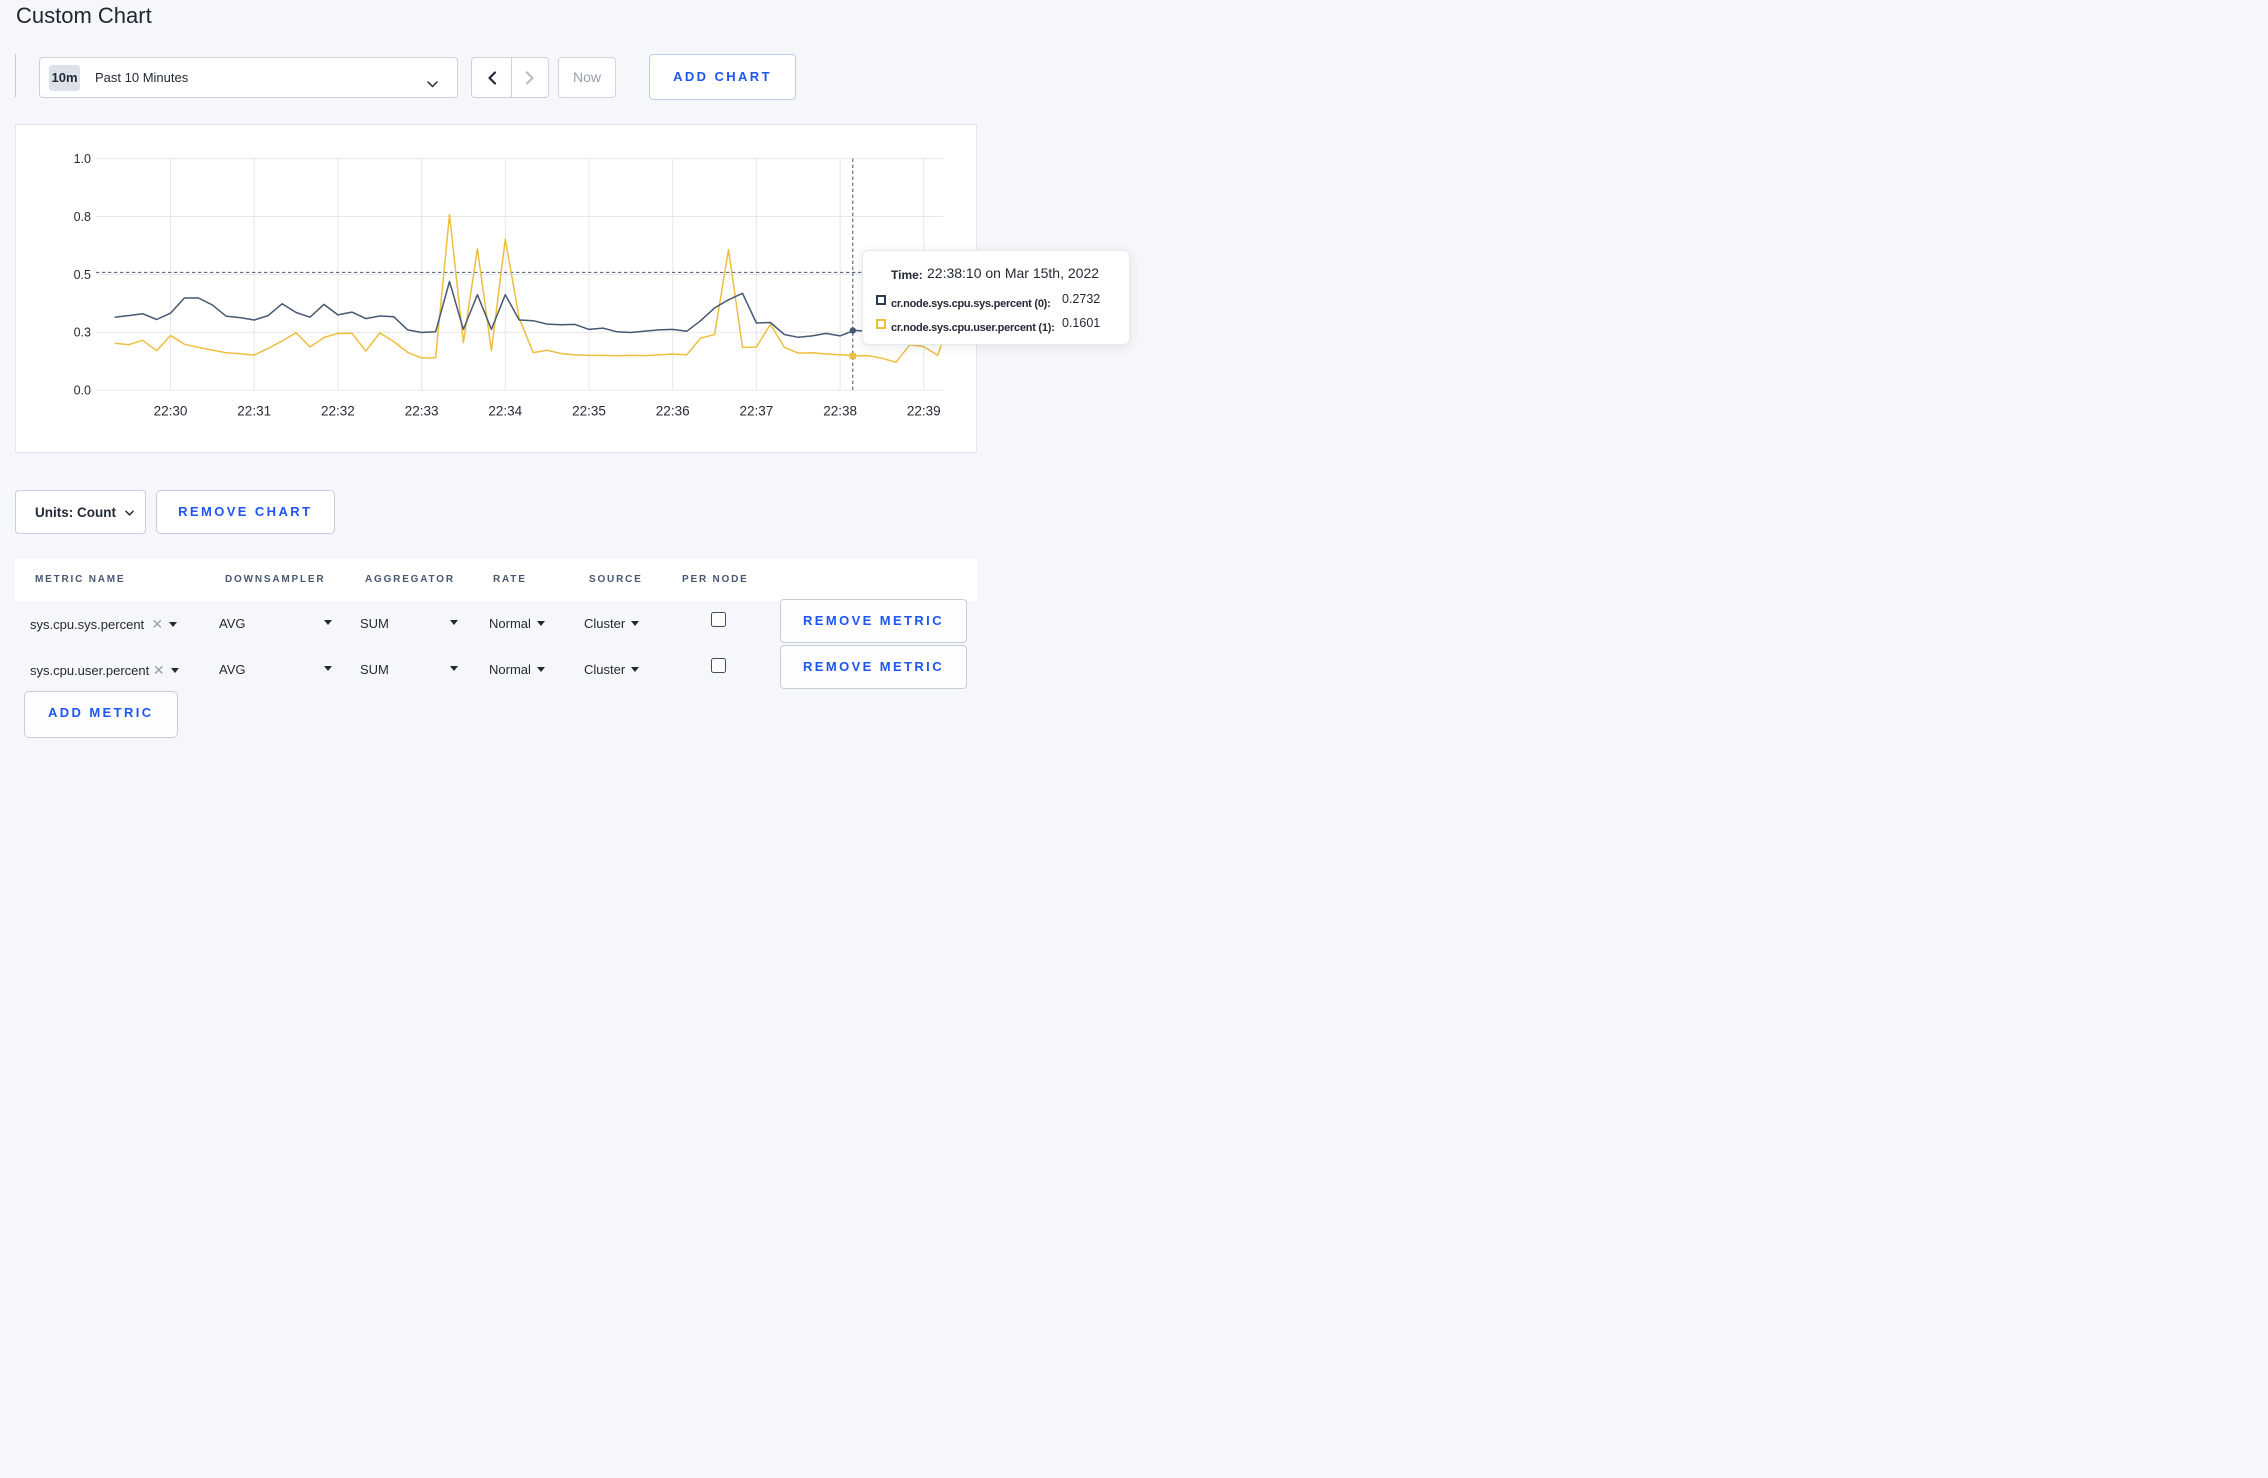  What do you see at coordinates (924, 411) in the screenshot?
I see `svg-text: 22:39` at bounding box center [924, 411].